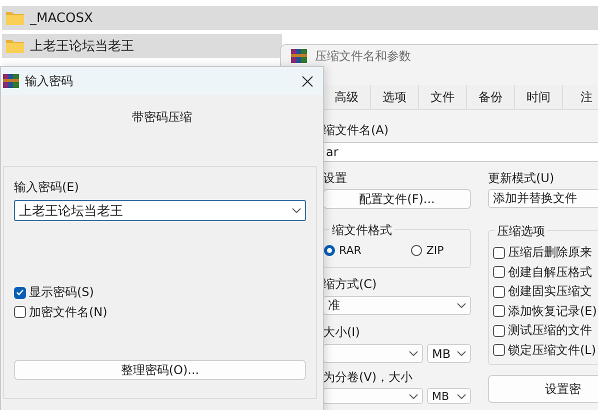 Image resolution: width=598 pixels, height=410 pixels. I want to click on group-label: 缩文件格式, so click(362, 230).